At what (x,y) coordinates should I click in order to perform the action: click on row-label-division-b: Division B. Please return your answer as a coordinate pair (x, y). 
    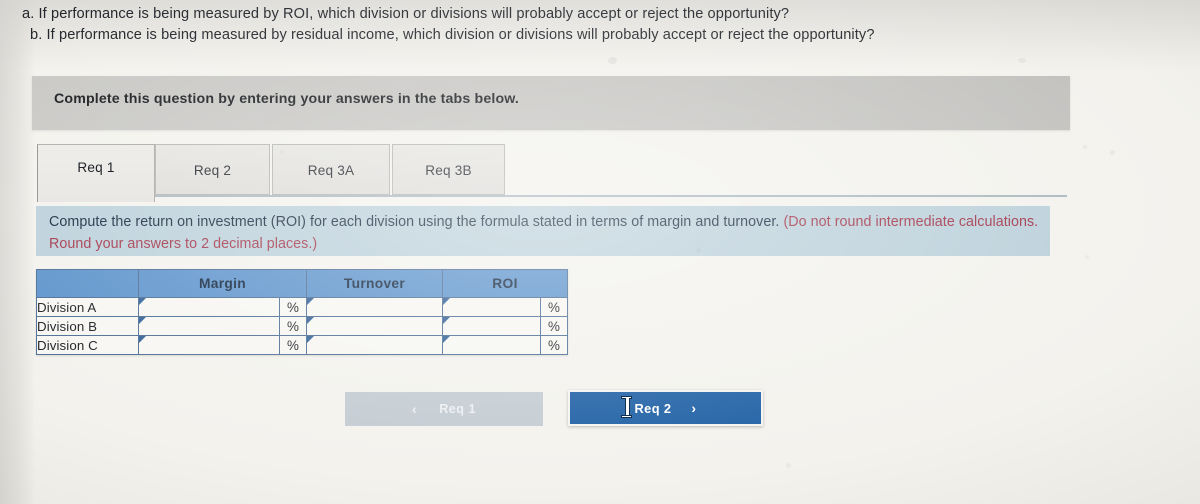
    Looking at the image, I should click on (87, 326).